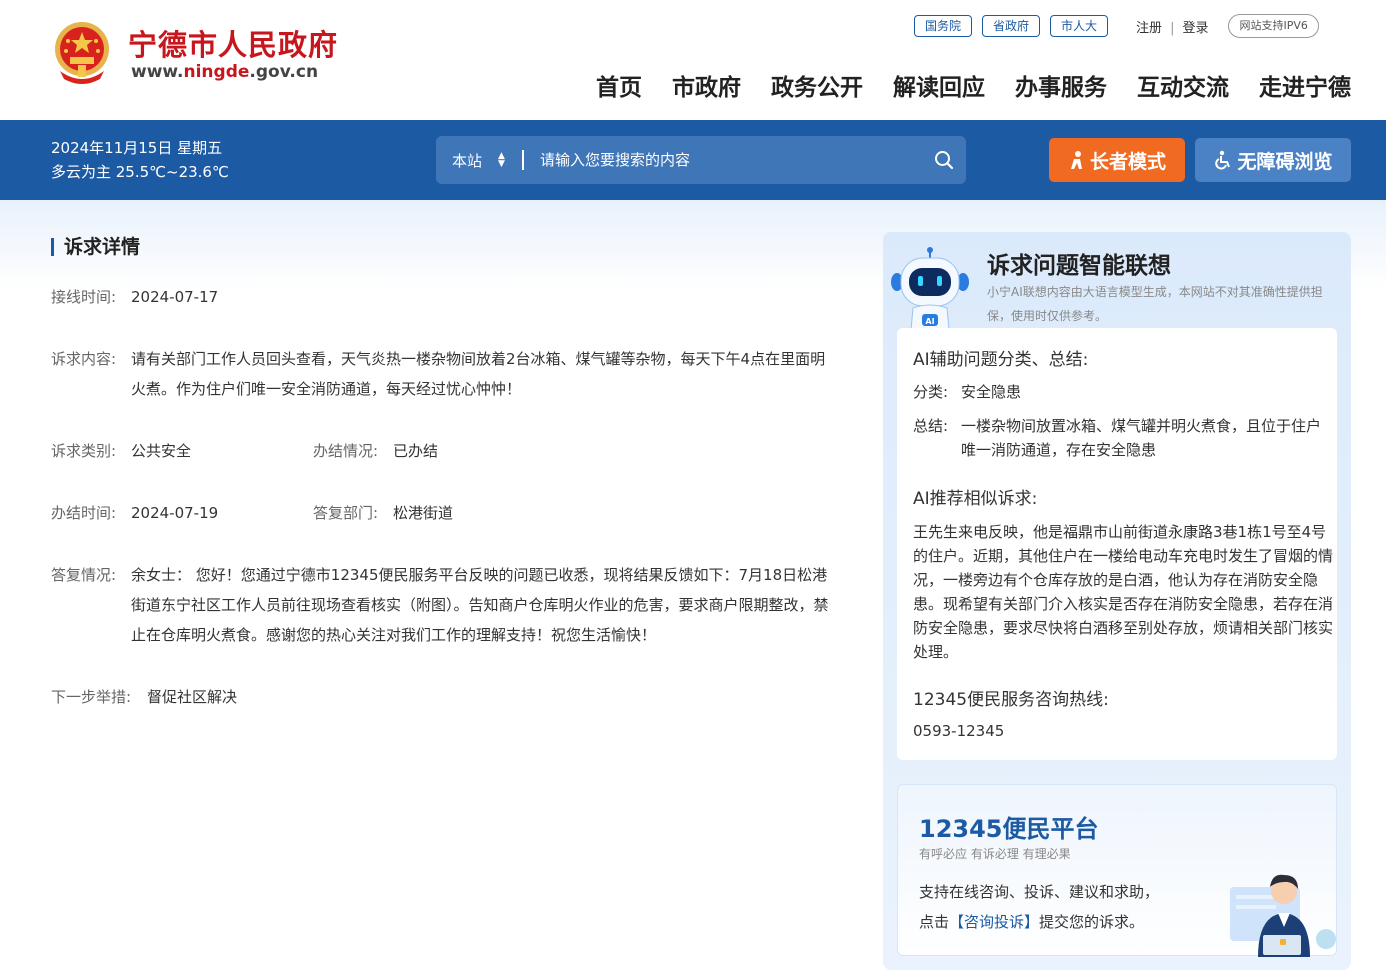  Describe the element at coordinates (84, 297) in the screenshot. I see `received-time-label: 接线时间:` at that location.